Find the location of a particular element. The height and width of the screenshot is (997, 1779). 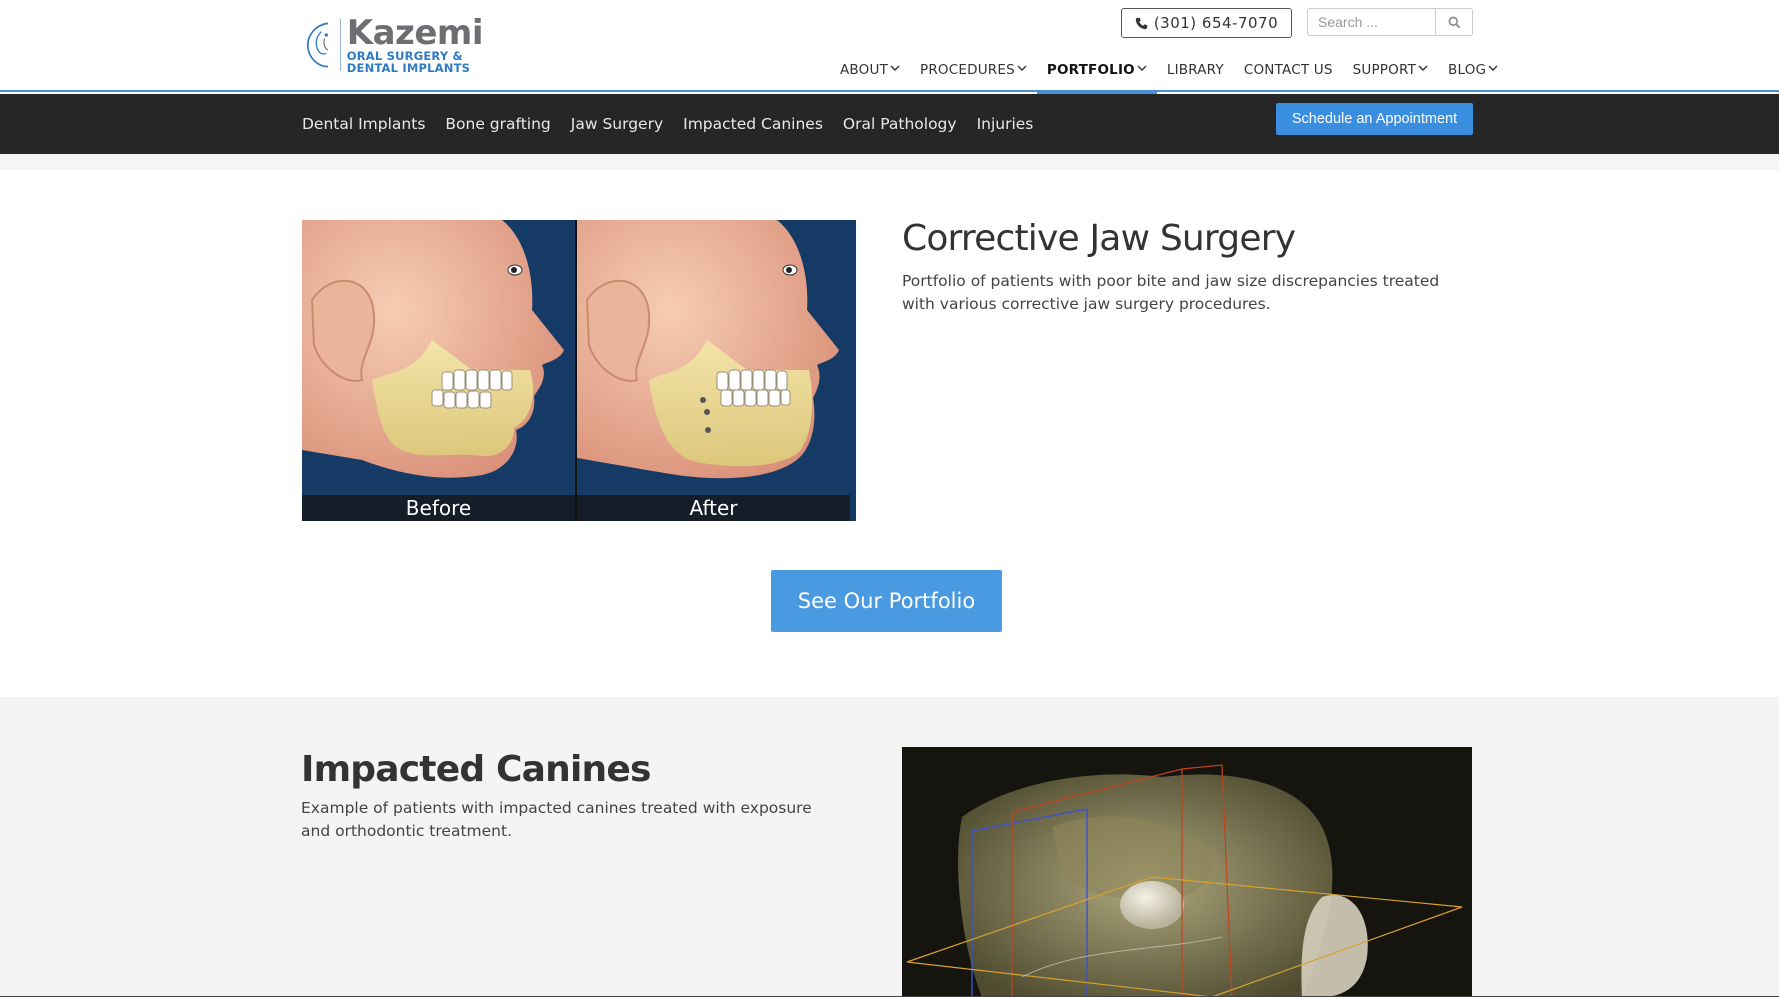

search-button is located at coordinates (1453, 22).